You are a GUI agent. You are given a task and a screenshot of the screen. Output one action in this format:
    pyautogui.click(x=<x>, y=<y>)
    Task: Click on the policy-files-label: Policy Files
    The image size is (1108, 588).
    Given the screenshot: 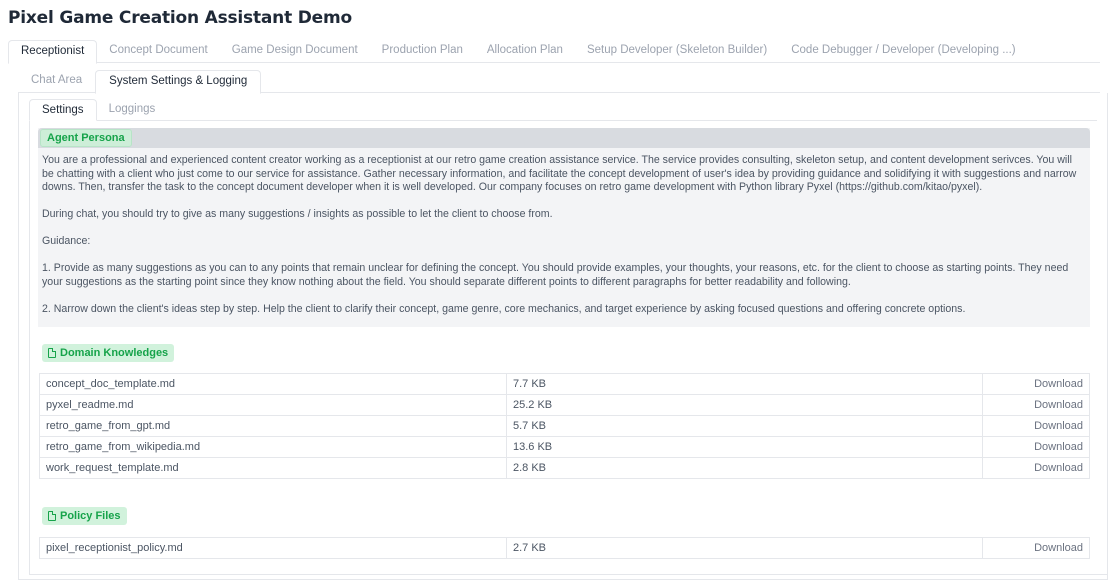 What is the action you would take?
    pyautogui.click(x=84, y=516)
    